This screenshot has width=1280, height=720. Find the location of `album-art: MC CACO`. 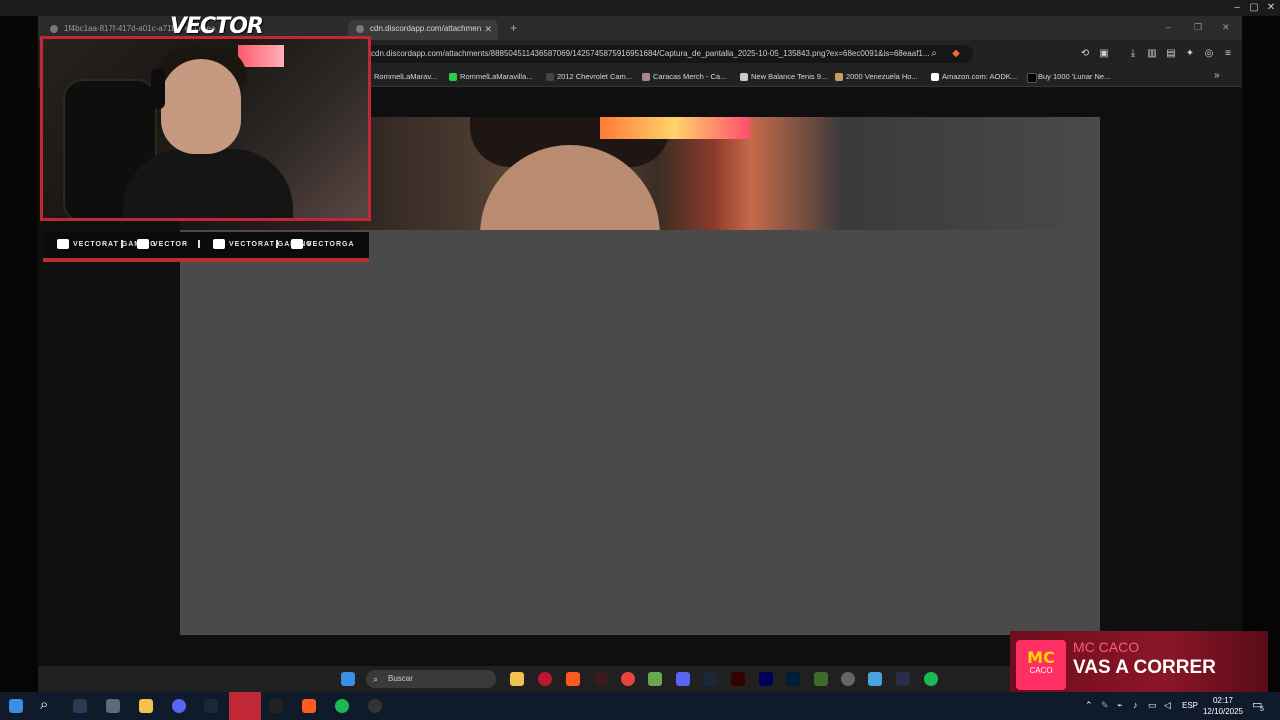

album-art: MC CACO is located at coordinates (1041, 665).